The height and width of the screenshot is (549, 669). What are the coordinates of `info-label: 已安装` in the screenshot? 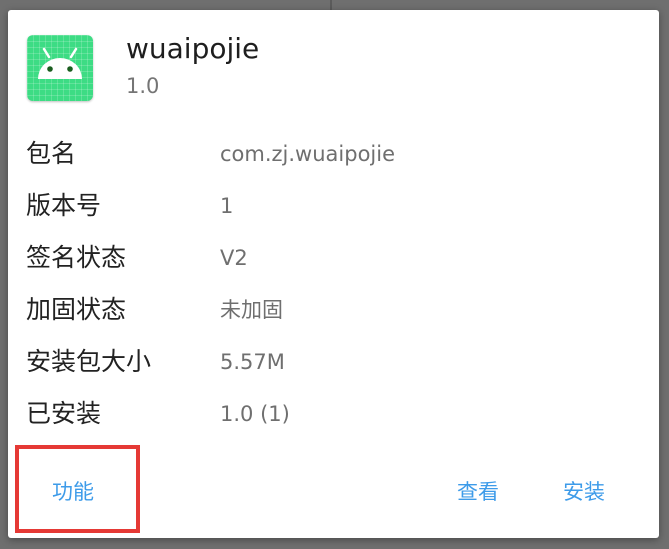 It's located at (64, 413).